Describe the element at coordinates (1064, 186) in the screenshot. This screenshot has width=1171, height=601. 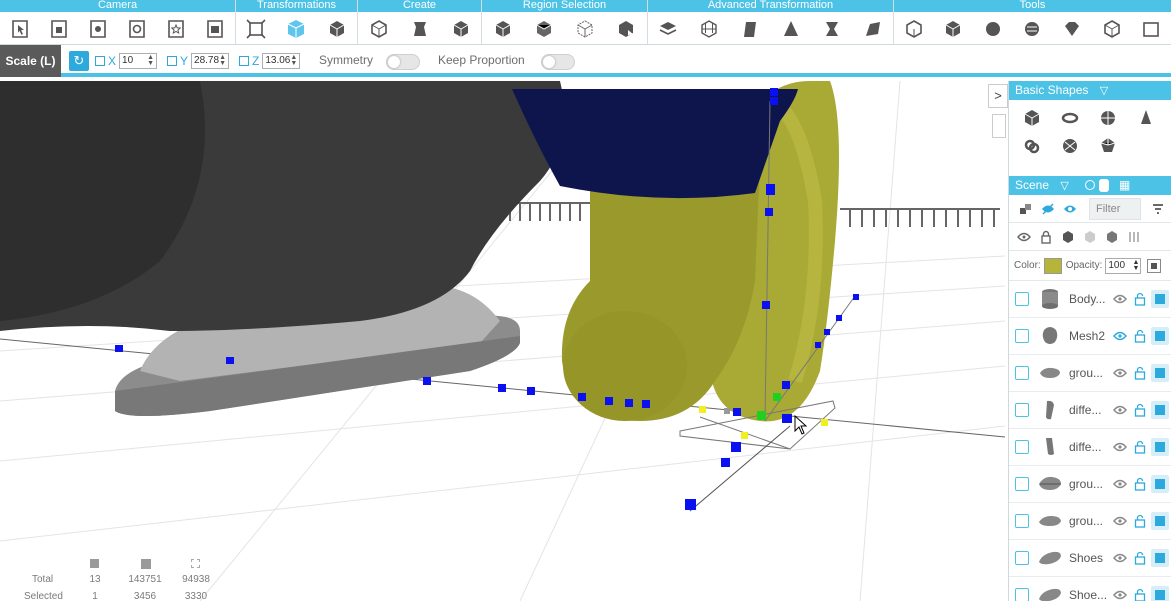
I see `scene-triangle-down-icon: ▽` at that location.